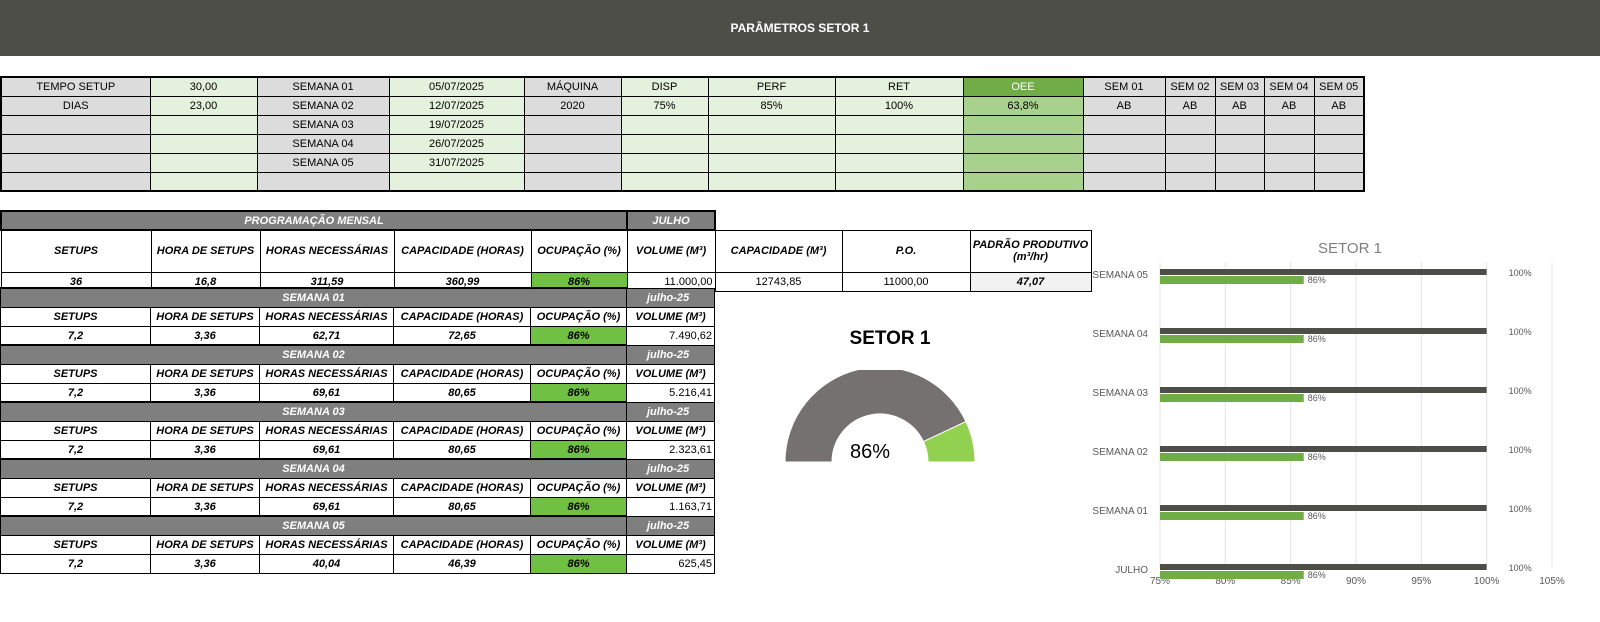 This screenshot has width=1600, height=622. Describe the element at coordinates (778, 281) in the screenshot. I see `cell: 12743,85` at that location.